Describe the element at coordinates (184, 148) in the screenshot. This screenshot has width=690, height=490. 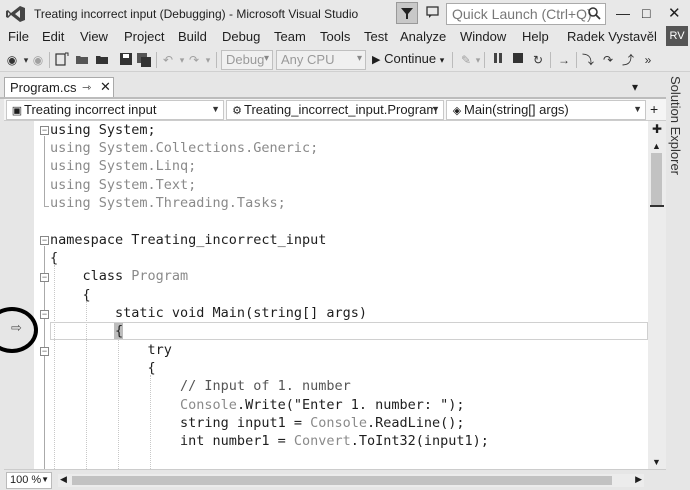
I see `code-line: using System.Collections.Generic;` at that location.